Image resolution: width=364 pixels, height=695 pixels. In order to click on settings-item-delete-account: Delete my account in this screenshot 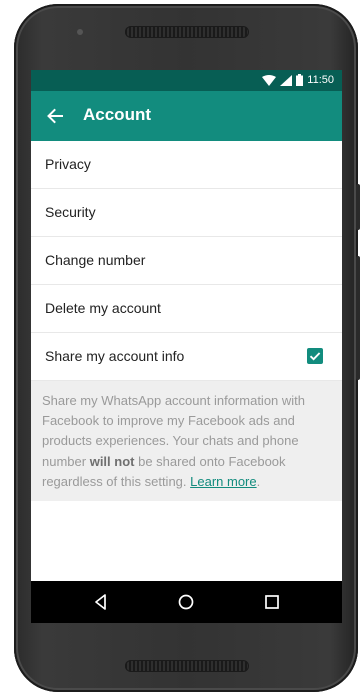, I will do `click(186, 309)`.